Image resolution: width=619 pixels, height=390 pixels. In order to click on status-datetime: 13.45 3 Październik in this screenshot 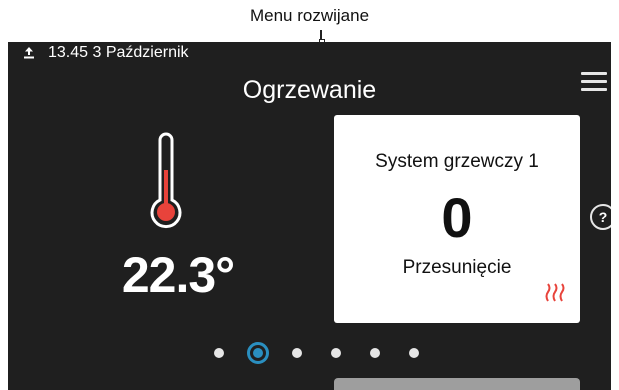, I will do `click(118, 52)`.